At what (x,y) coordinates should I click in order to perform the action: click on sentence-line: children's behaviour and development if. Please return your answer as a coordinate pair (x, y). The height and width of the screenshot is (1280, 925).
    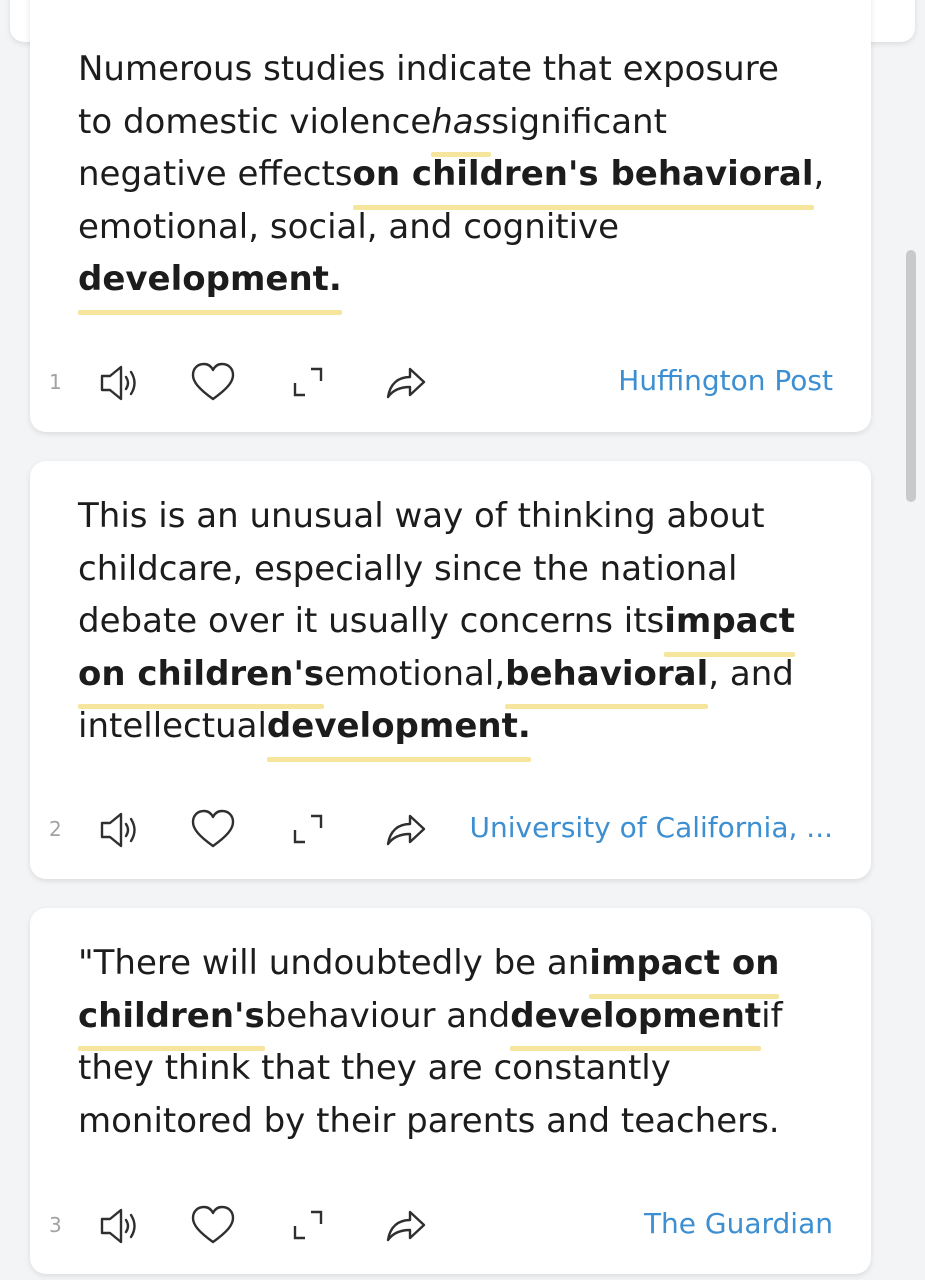
    Looking at the image, I should click on (430, 1020).